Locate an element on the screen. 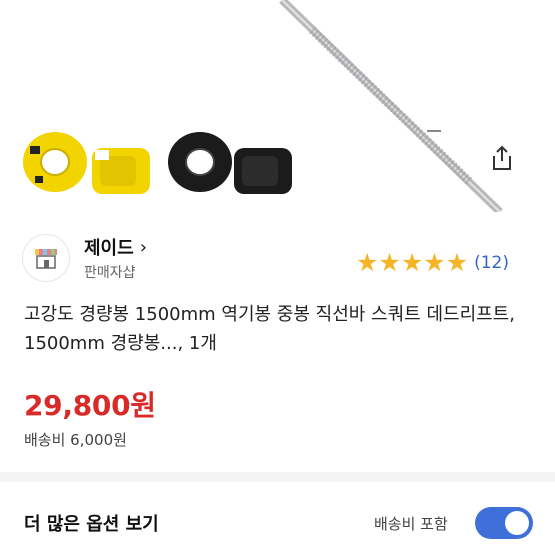 Image resolution: width=555 pixels, height=555 pixels. include-shipping-toggle is located at coordinates (504, 523).